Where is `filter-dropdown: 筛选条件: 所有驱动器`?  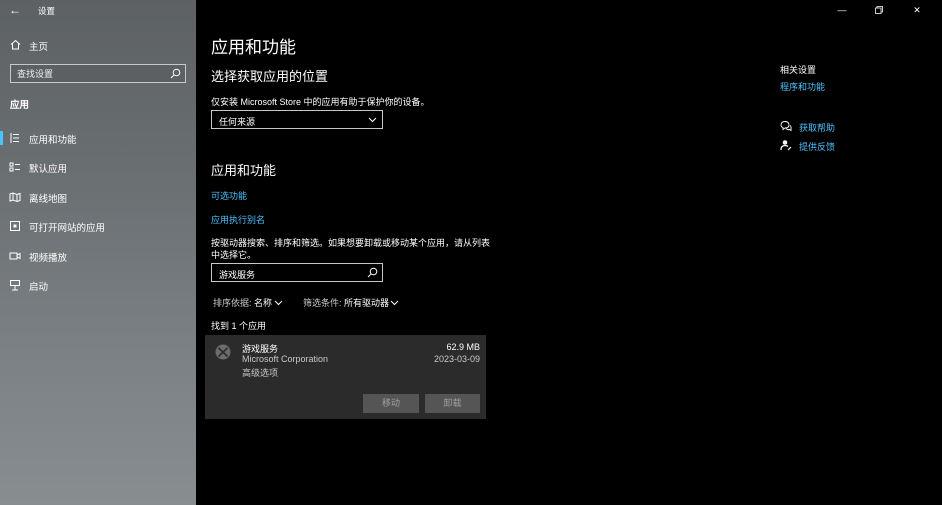
filter-dropdown: 筛选条件: 所有驱动器 is located at coordinates (353, 302).